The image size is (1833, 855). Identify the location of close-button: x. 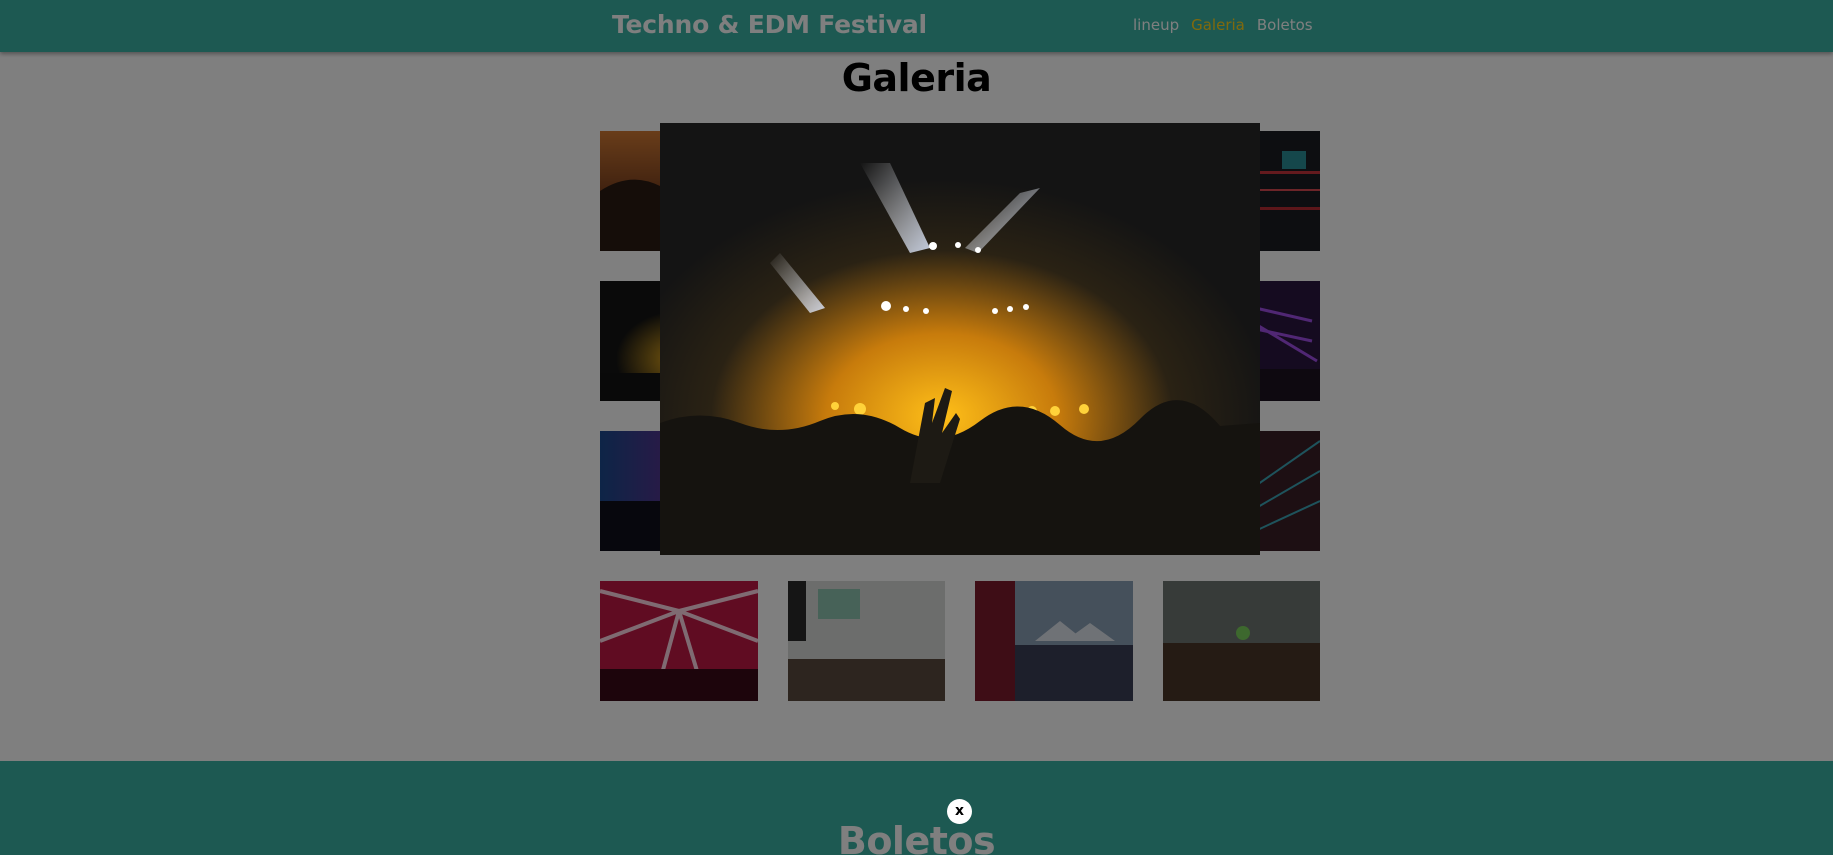
(959, 811).